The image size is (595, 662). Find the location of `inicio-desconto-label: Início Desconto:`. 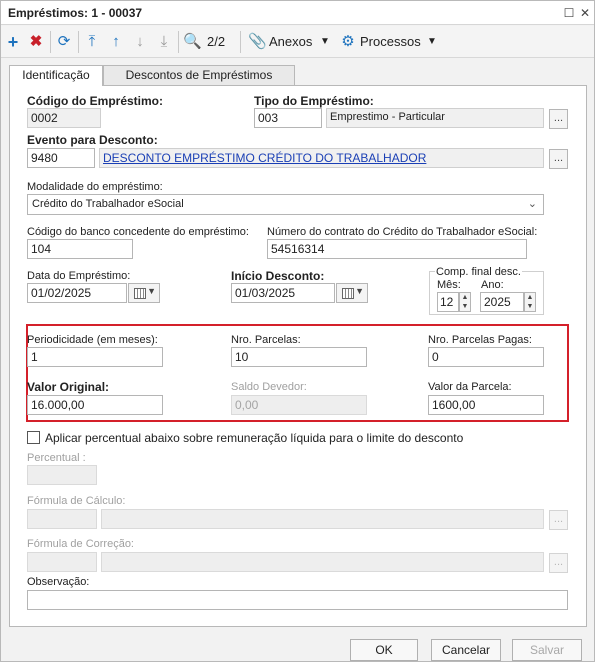

inicio-desconto-label: Início Desconto: is located at coordinates (278, 276).